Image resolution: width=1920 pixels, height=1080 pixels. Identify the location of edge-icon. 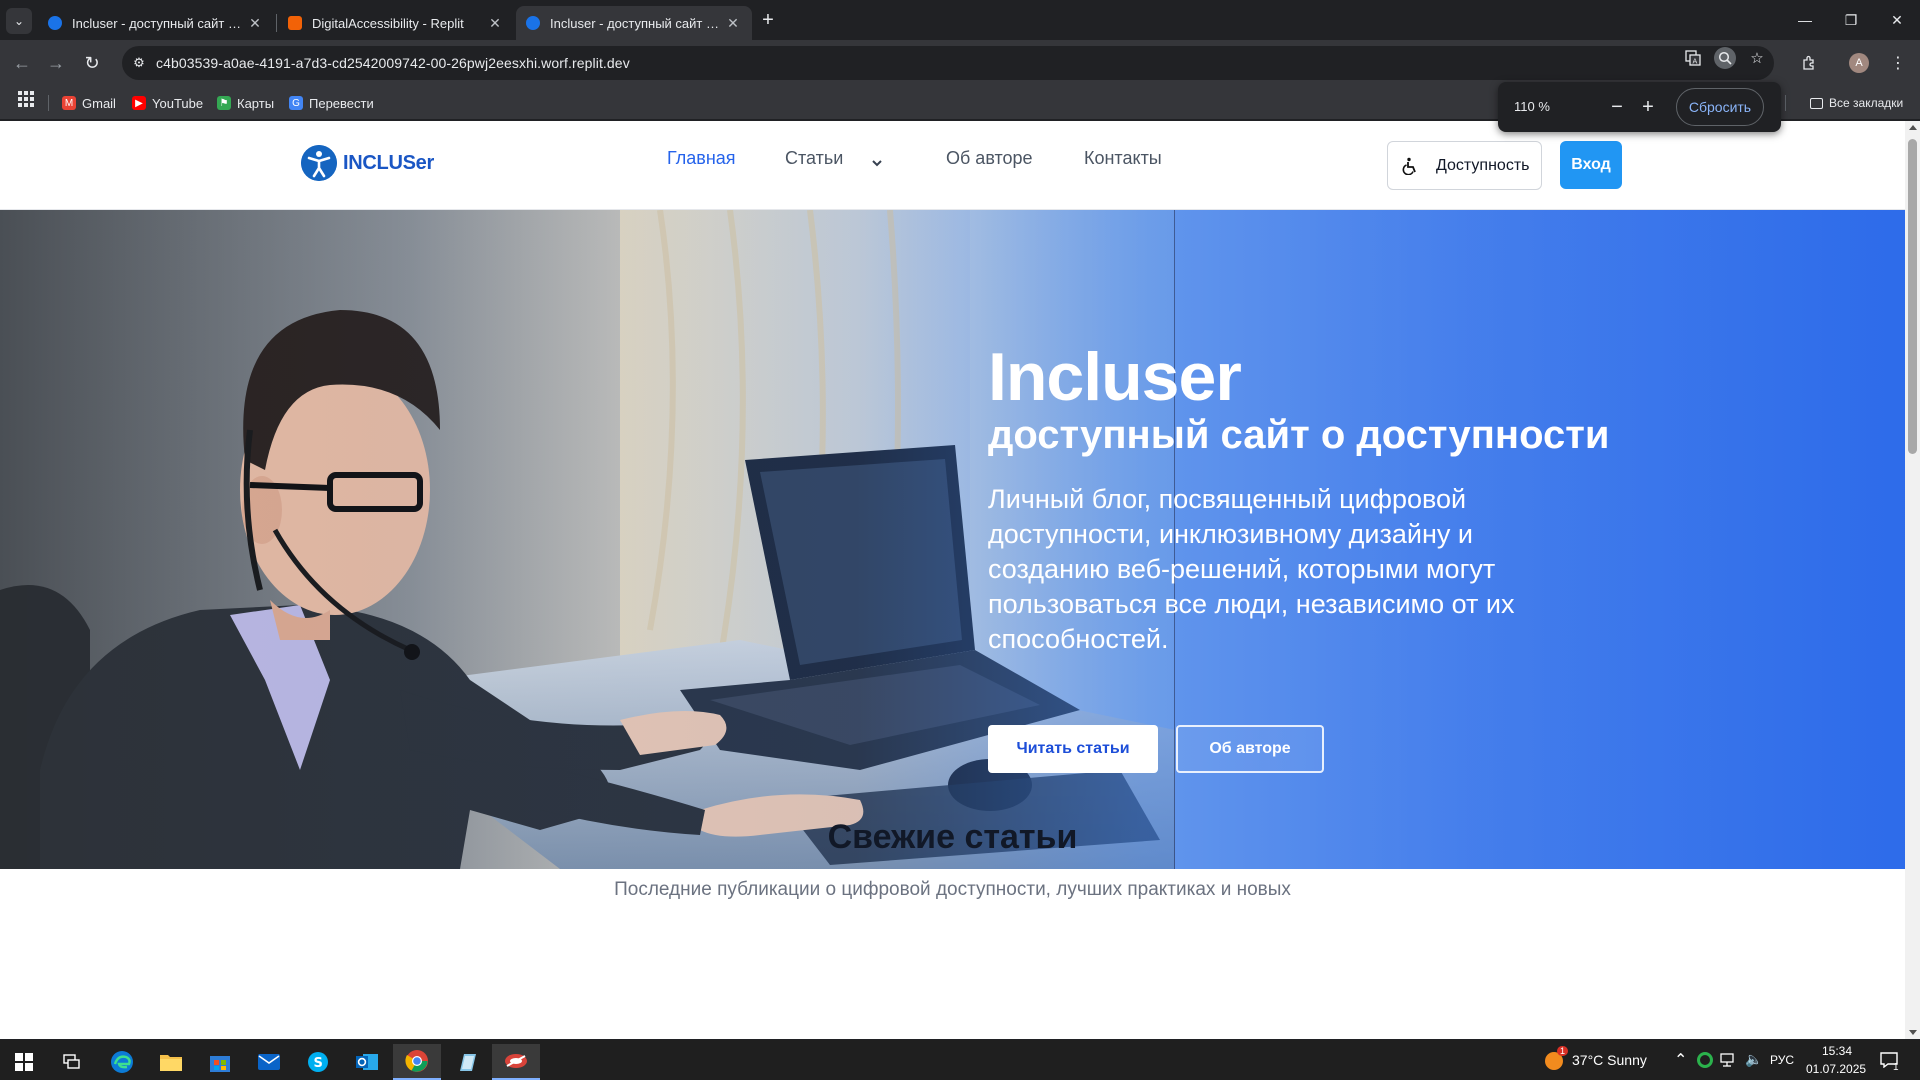
(122, 1062).